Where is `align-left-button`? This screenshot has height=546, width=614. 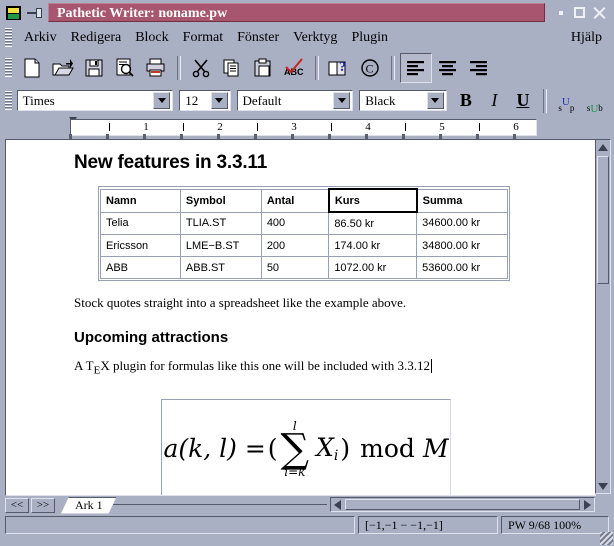 align-left-button is located at coordinates (416, 67).